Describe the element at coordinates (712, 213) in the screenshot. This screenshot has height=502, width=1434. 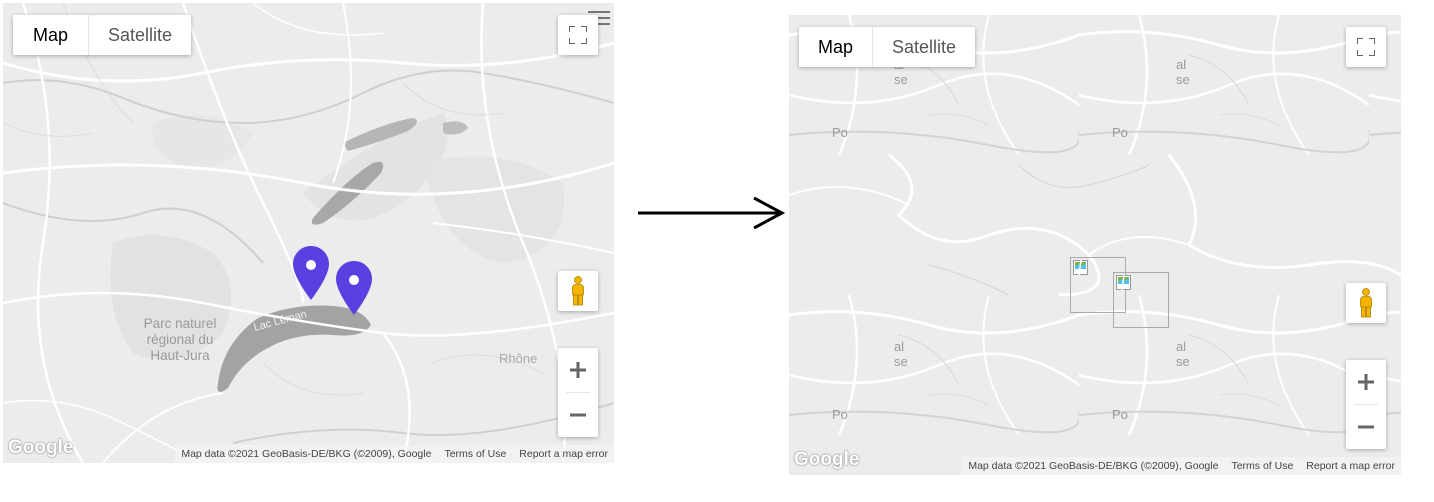
I see `right-arrow-icon` at that location.